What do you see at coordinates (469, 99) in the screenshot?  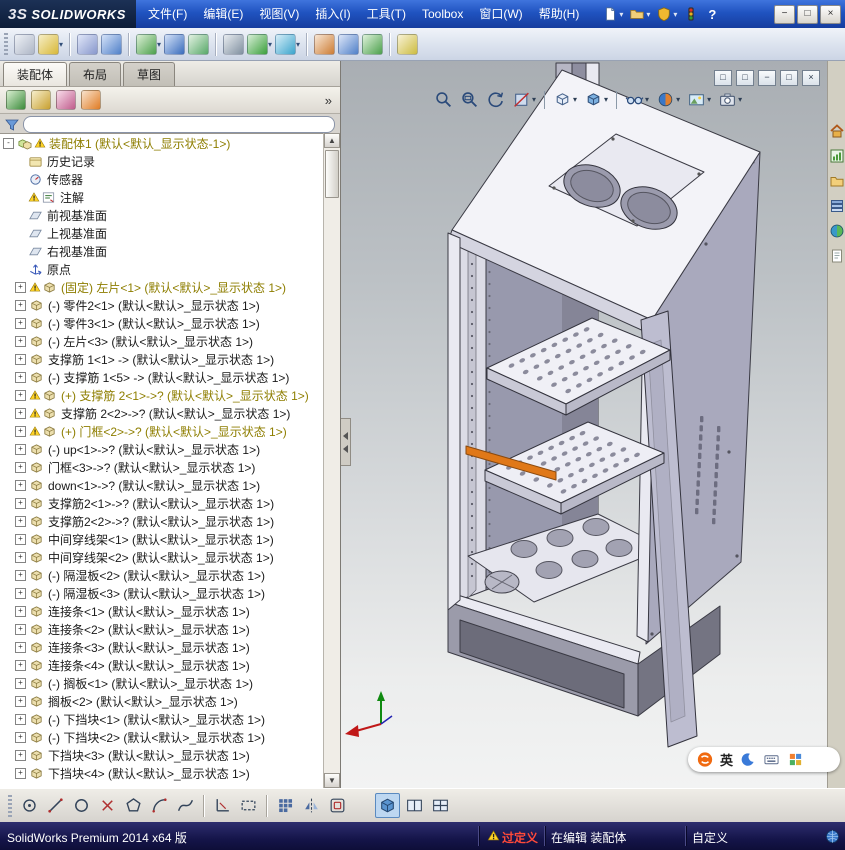 I see `zoom-to-area-button` at bounding box center [469, 99].